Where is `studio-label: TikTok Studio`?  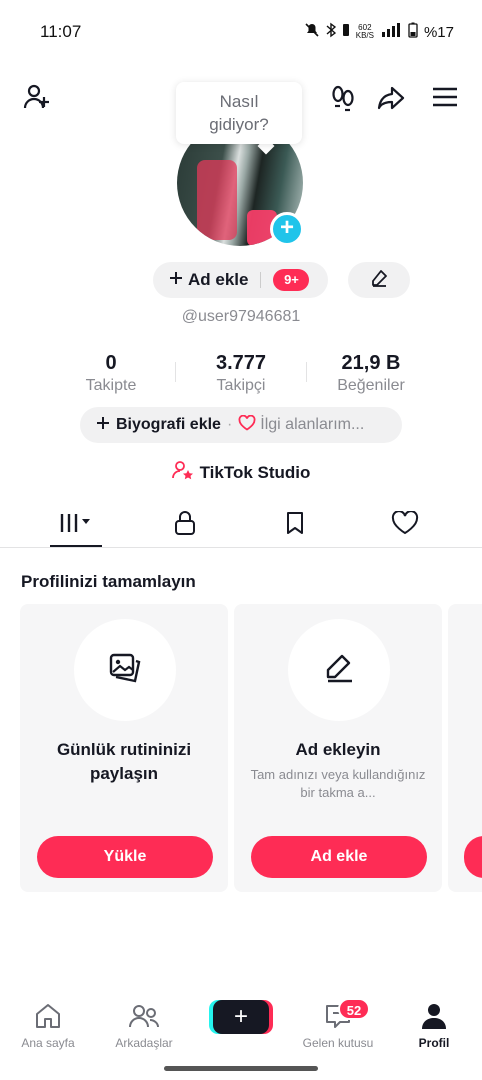 studio-label: TikTok Studio is located at coordinates (255, 472).